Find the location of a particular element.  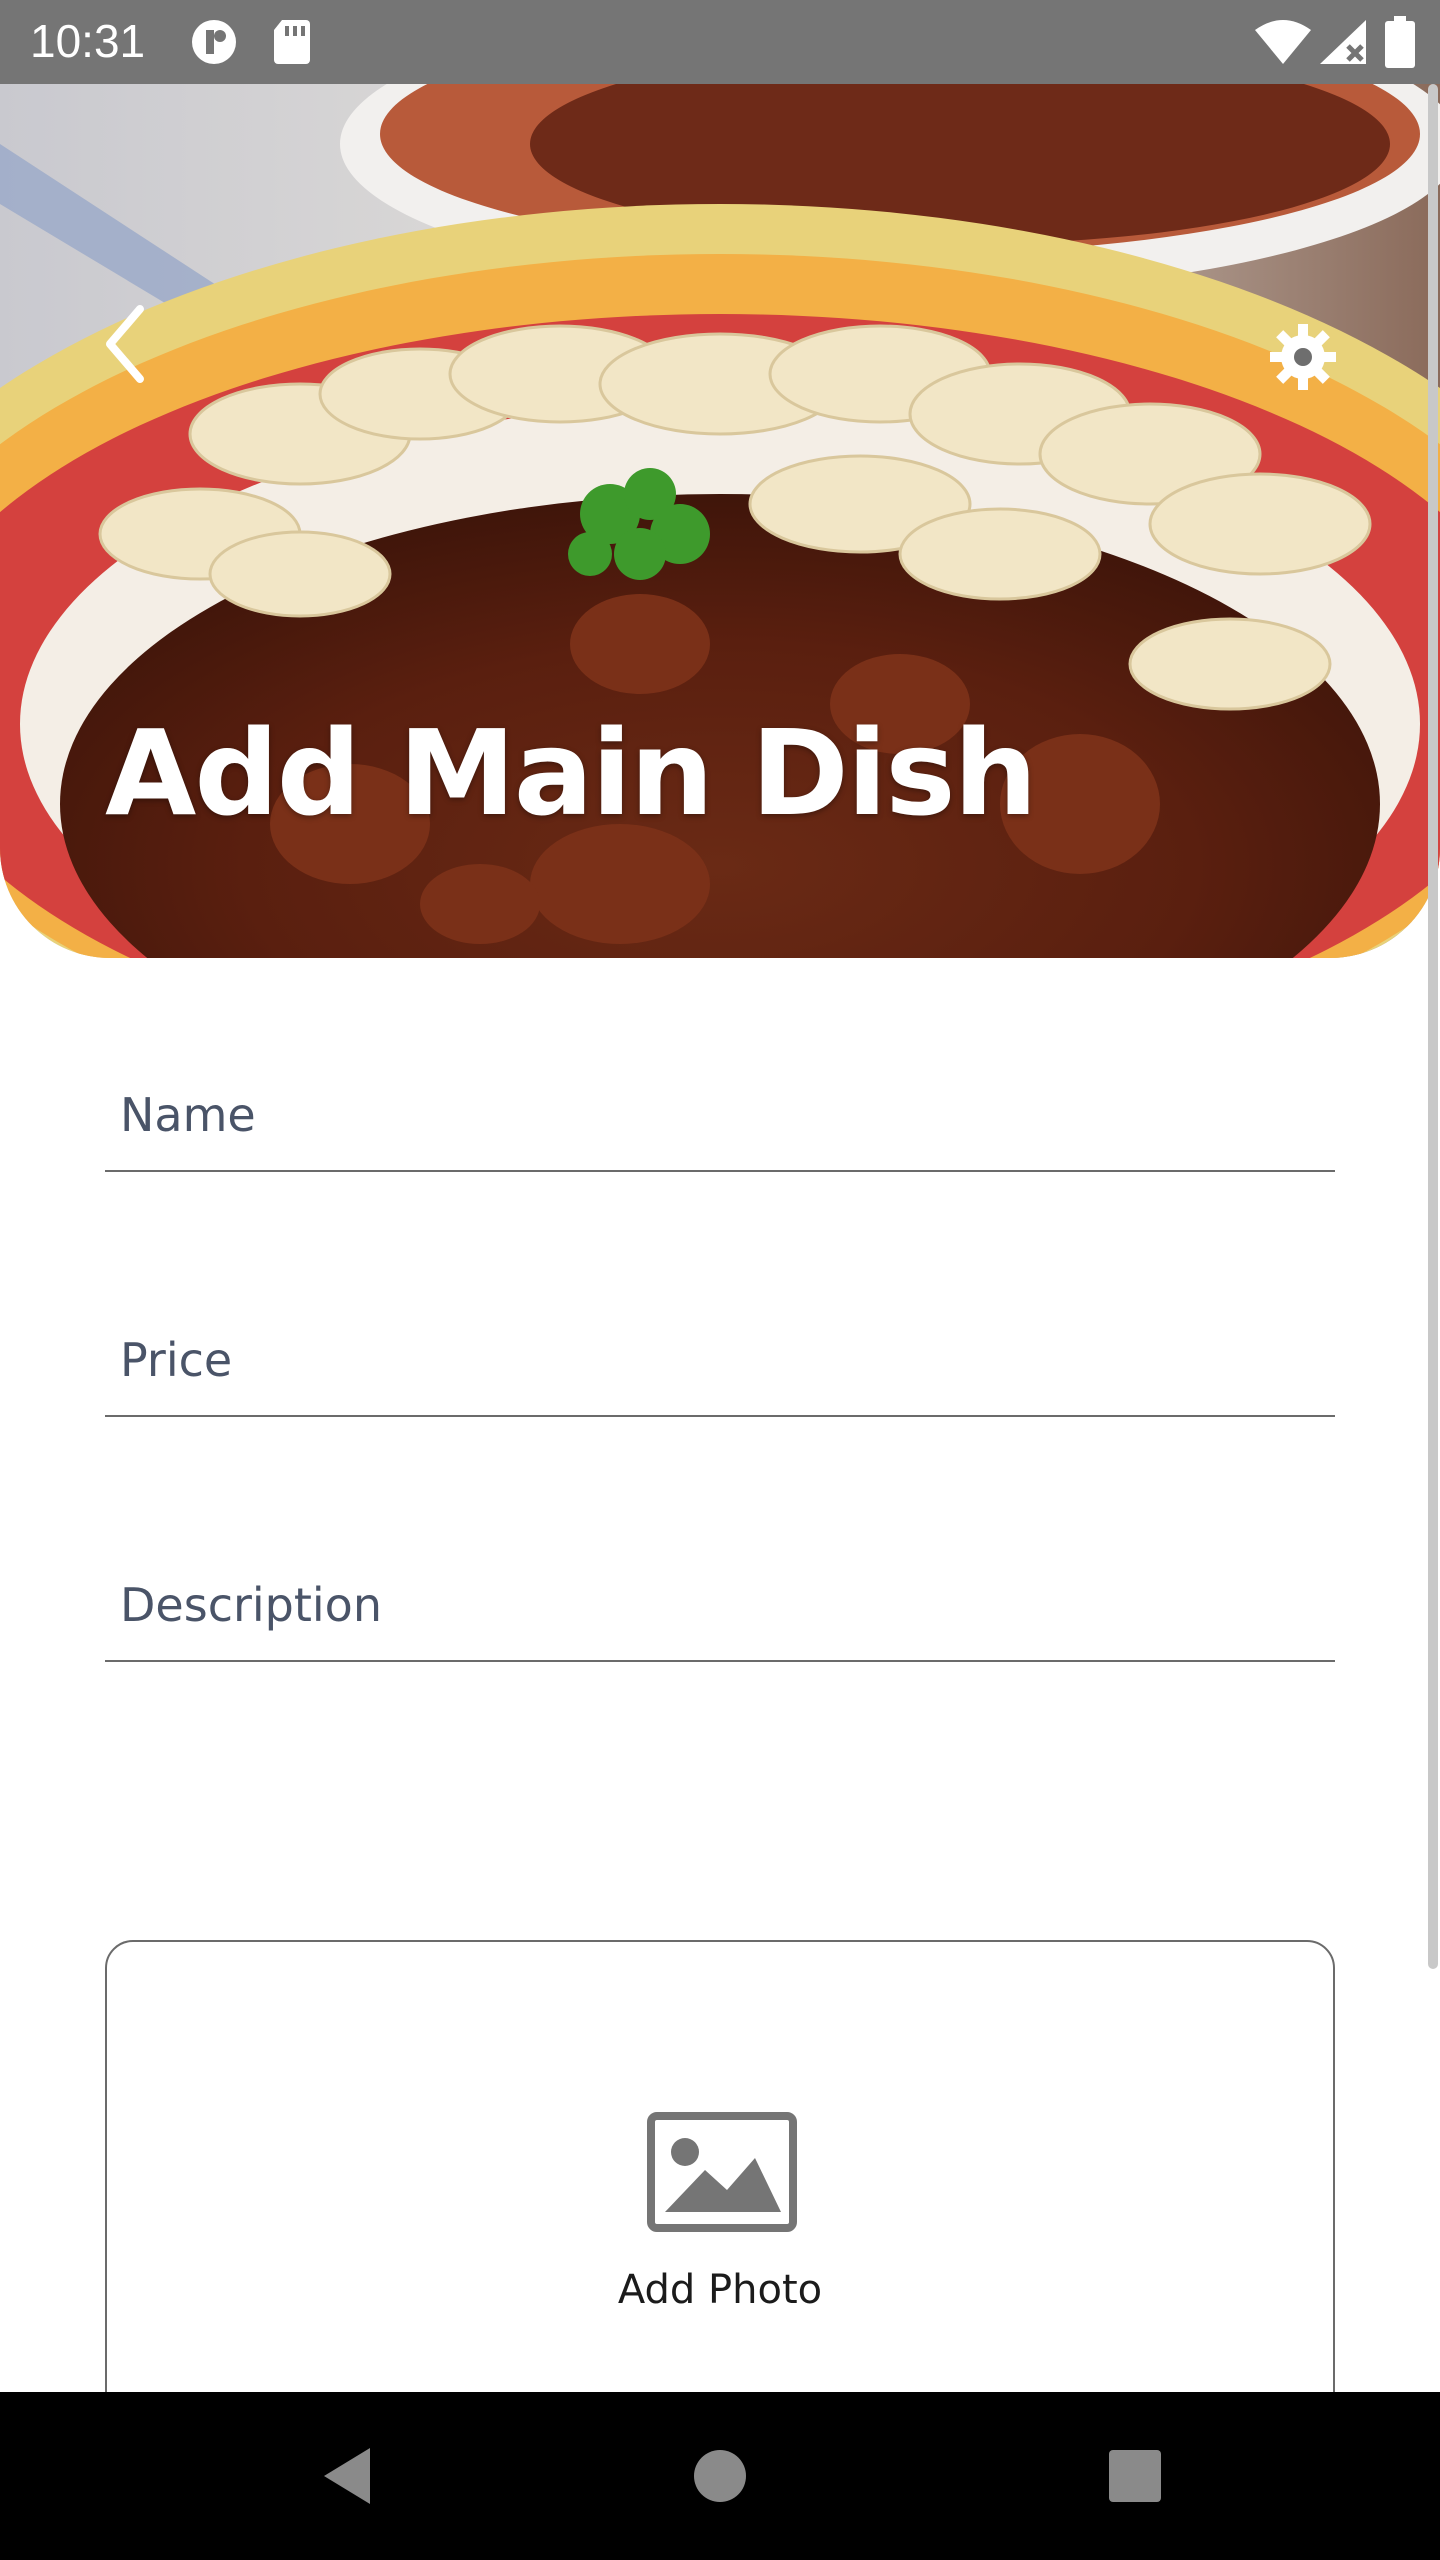

wifi-icon is located at coordinates (1283, 42).